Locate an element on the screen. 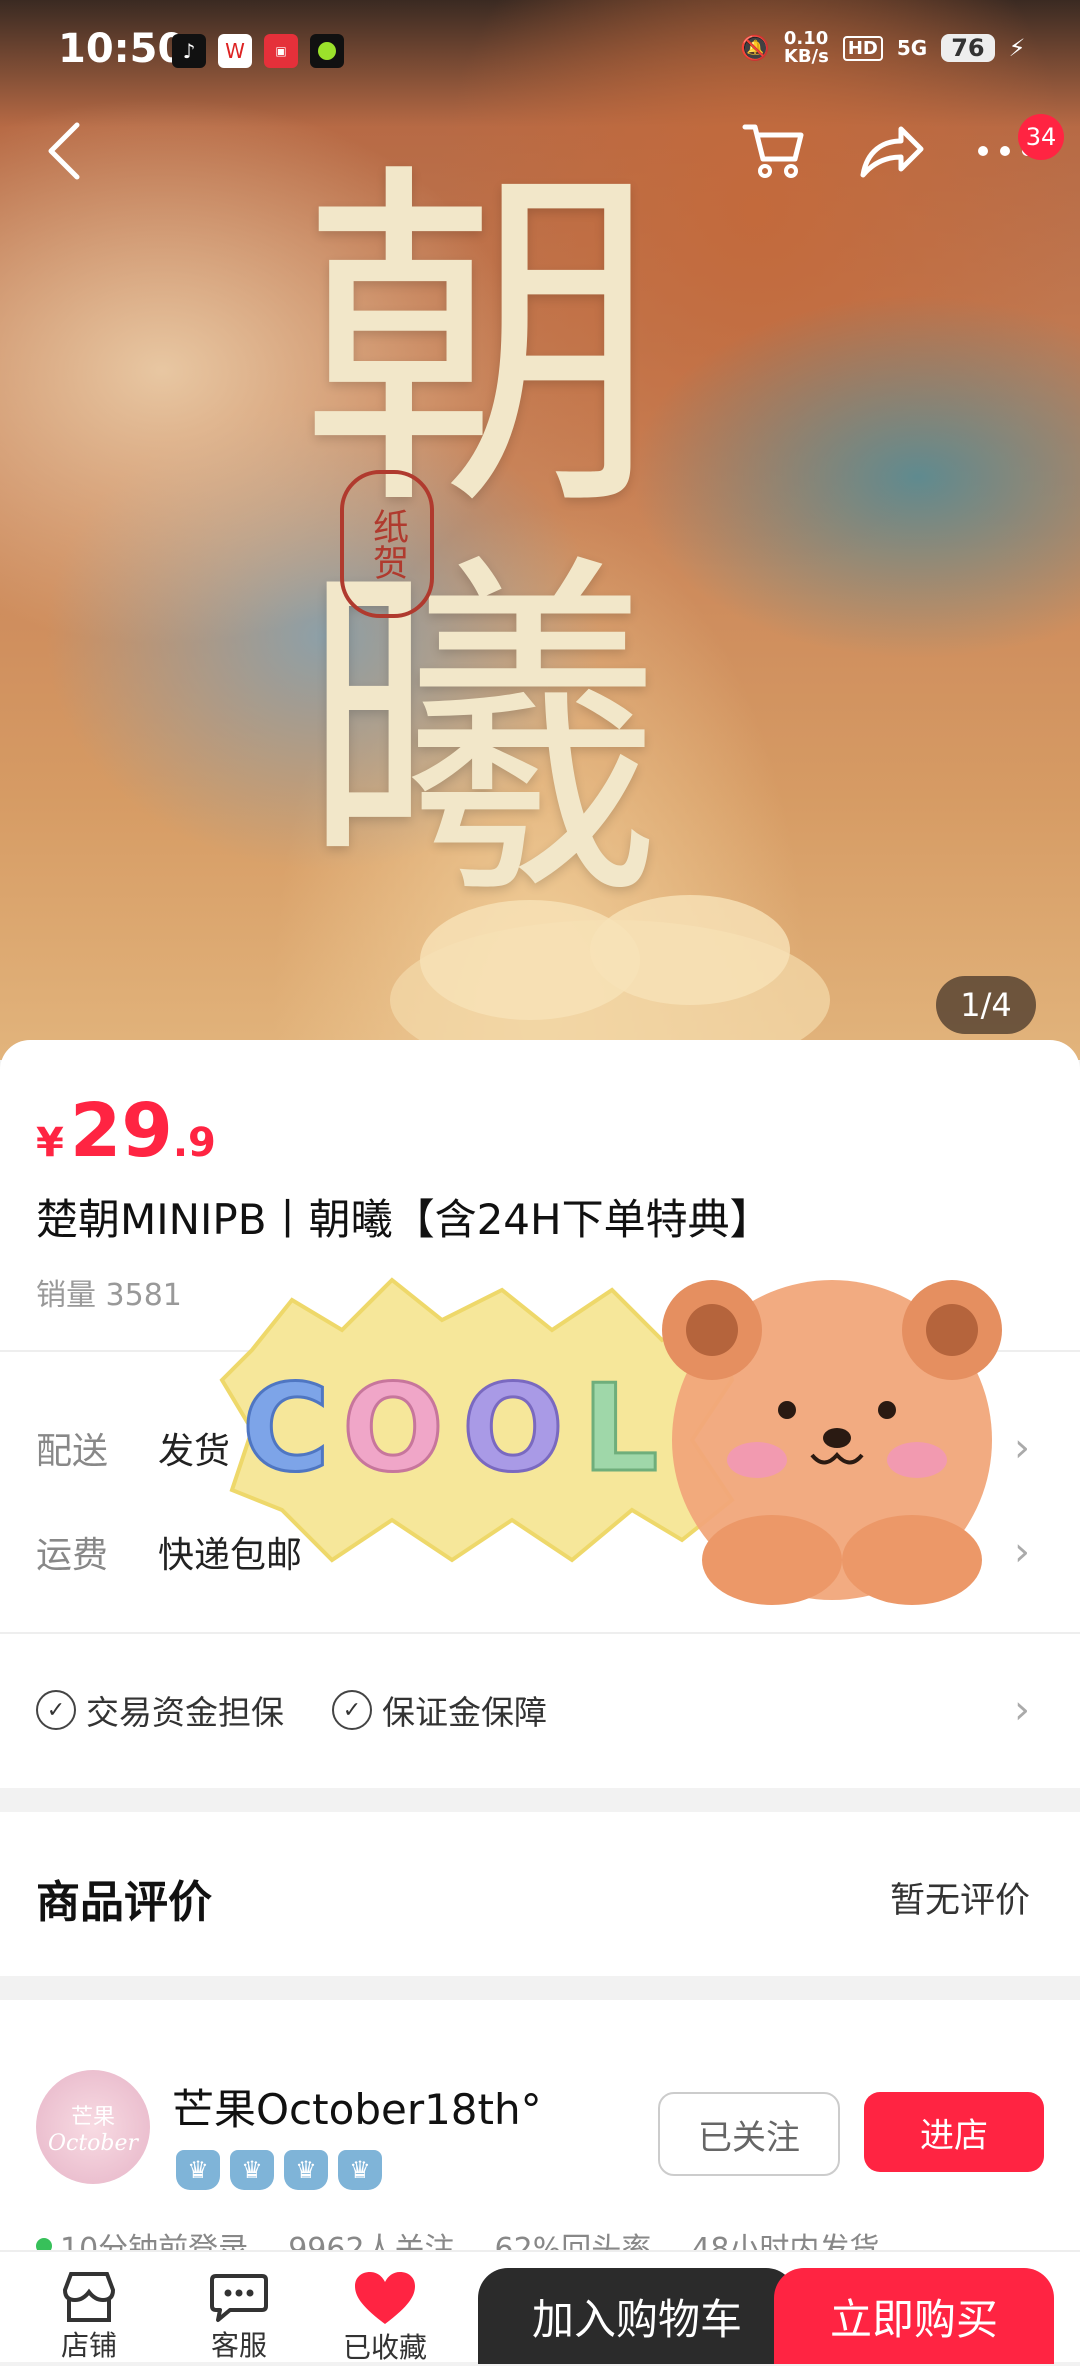 This screenshot has width=1080, height=2366. status-indicators: 🔕 0.10 KB/s HD 5G 76 ⚡ is located at coordinates (882, 48).